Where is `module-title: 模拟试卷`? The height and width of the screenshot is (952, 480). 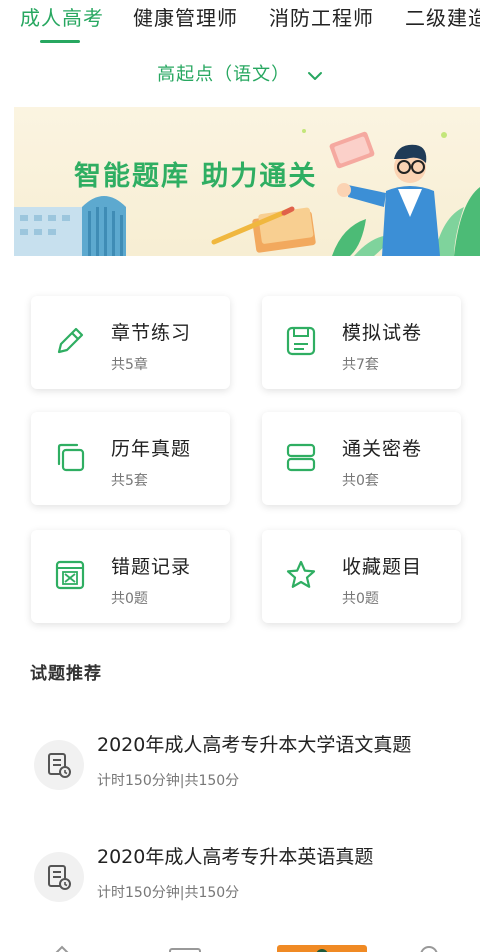 module-title: 模拟试卷 is located at coordinates (382, 333).